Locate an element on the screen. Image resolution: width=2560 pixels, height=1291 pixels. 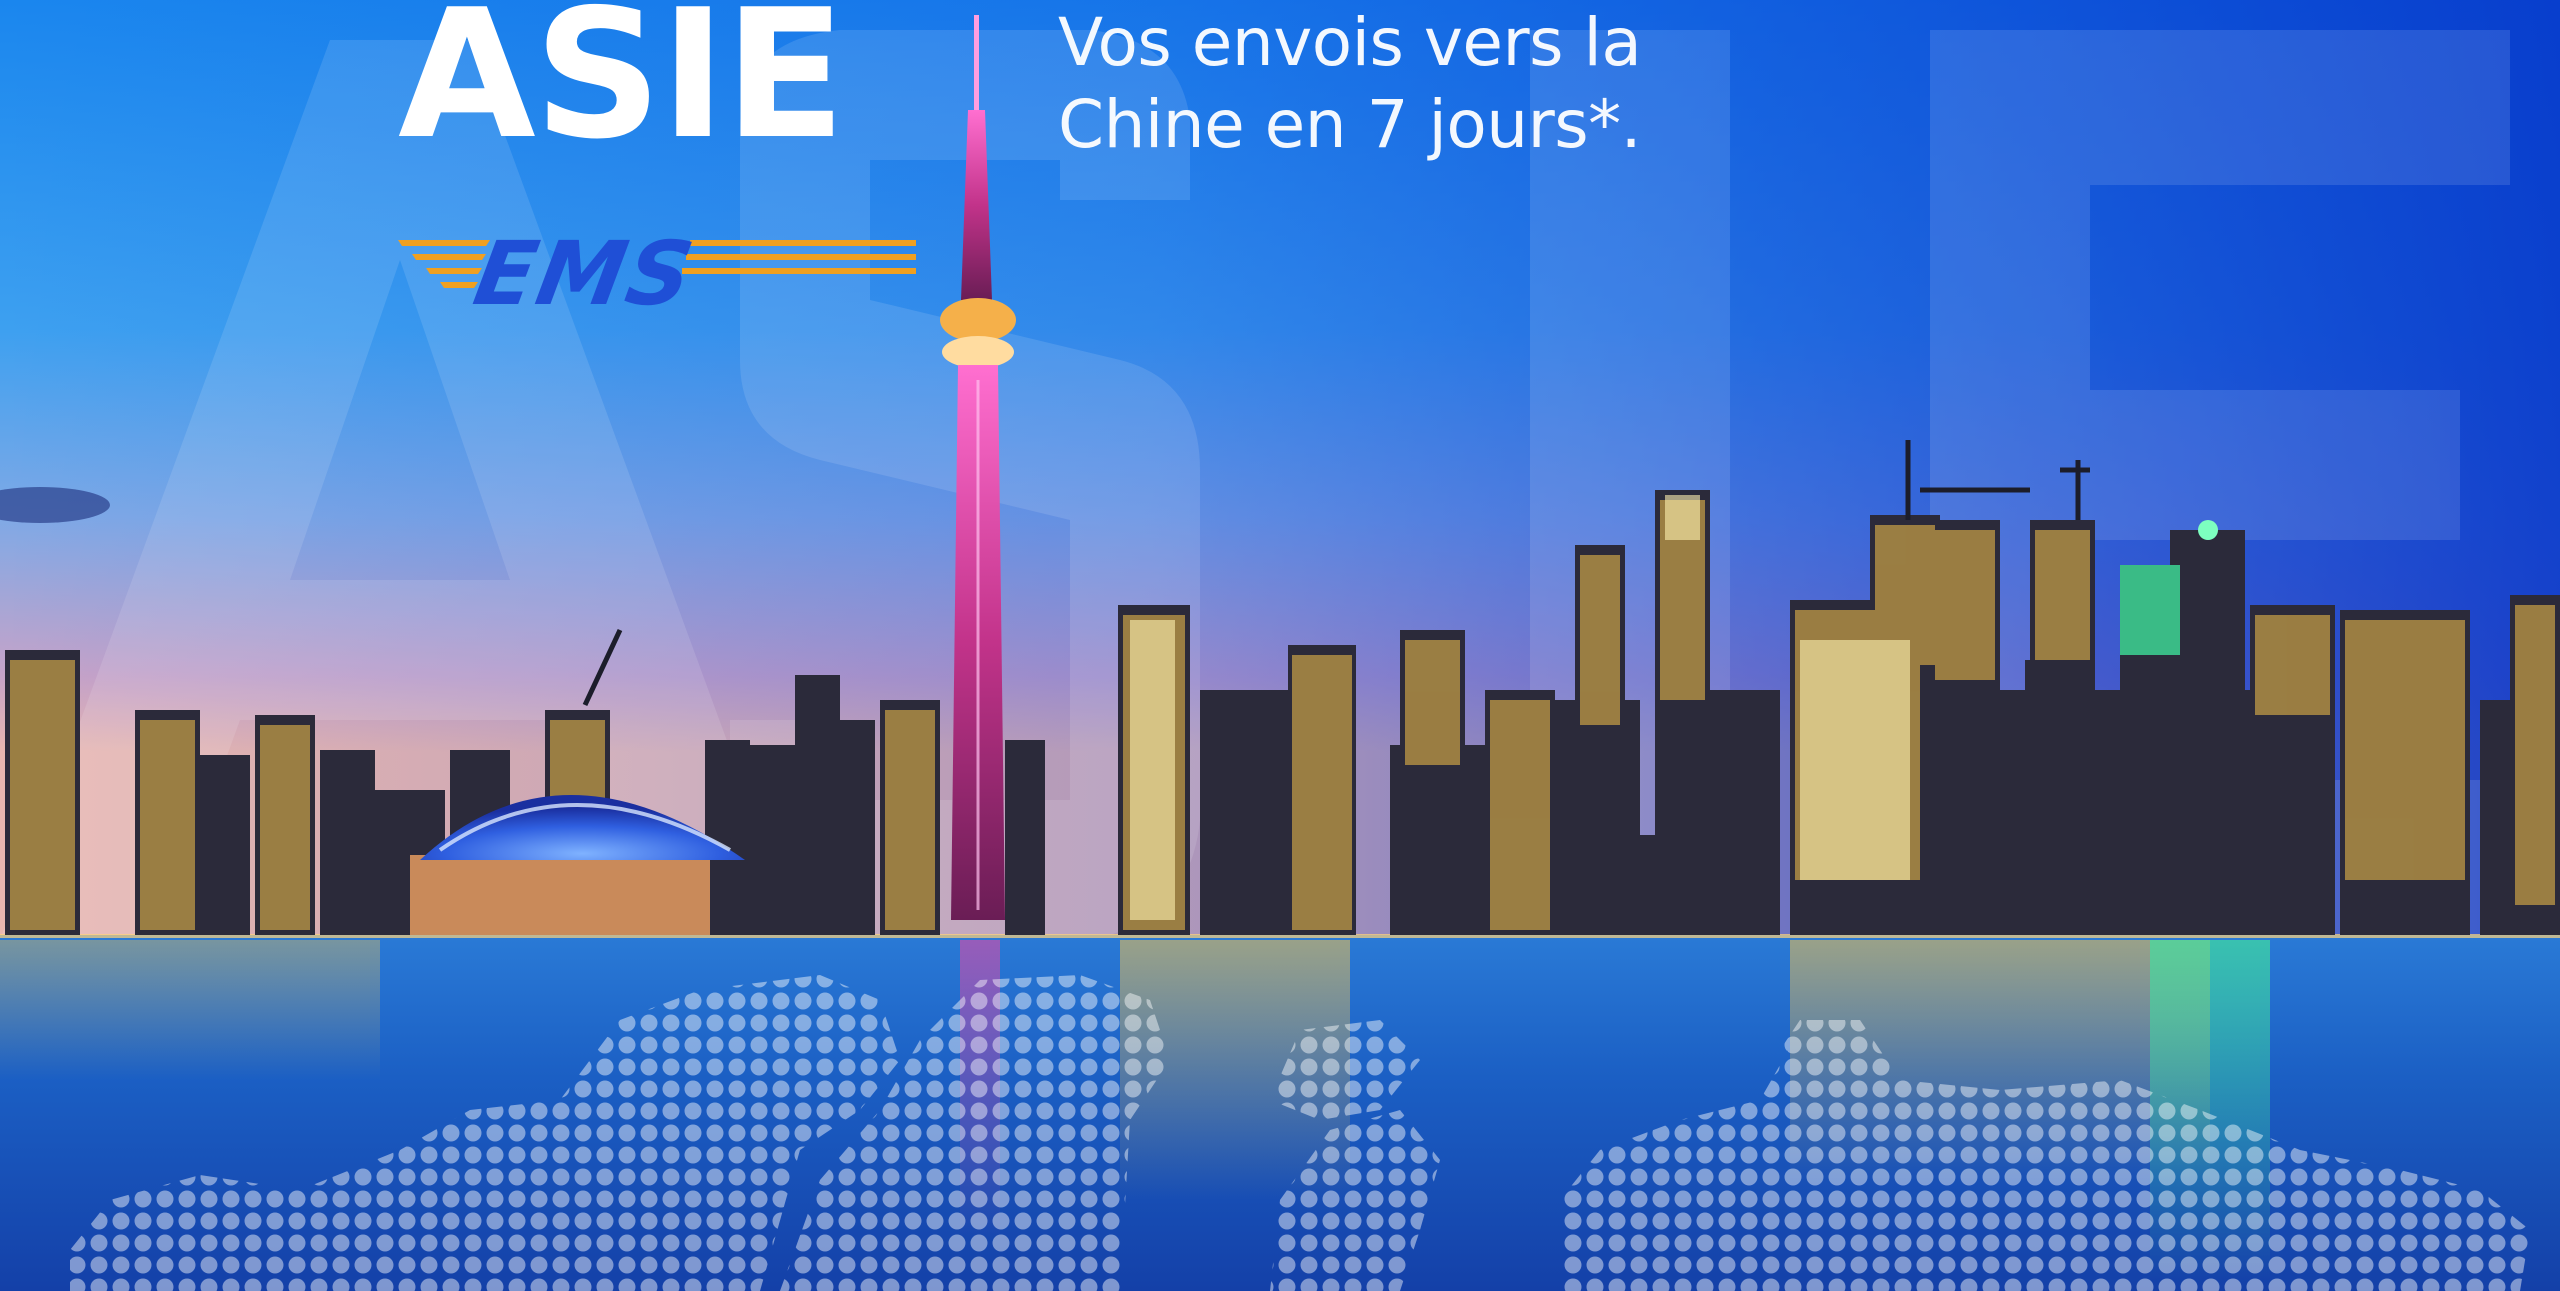
tagline-line-2: Chine en 7 jours*. is located at coordinates (1350, 124).